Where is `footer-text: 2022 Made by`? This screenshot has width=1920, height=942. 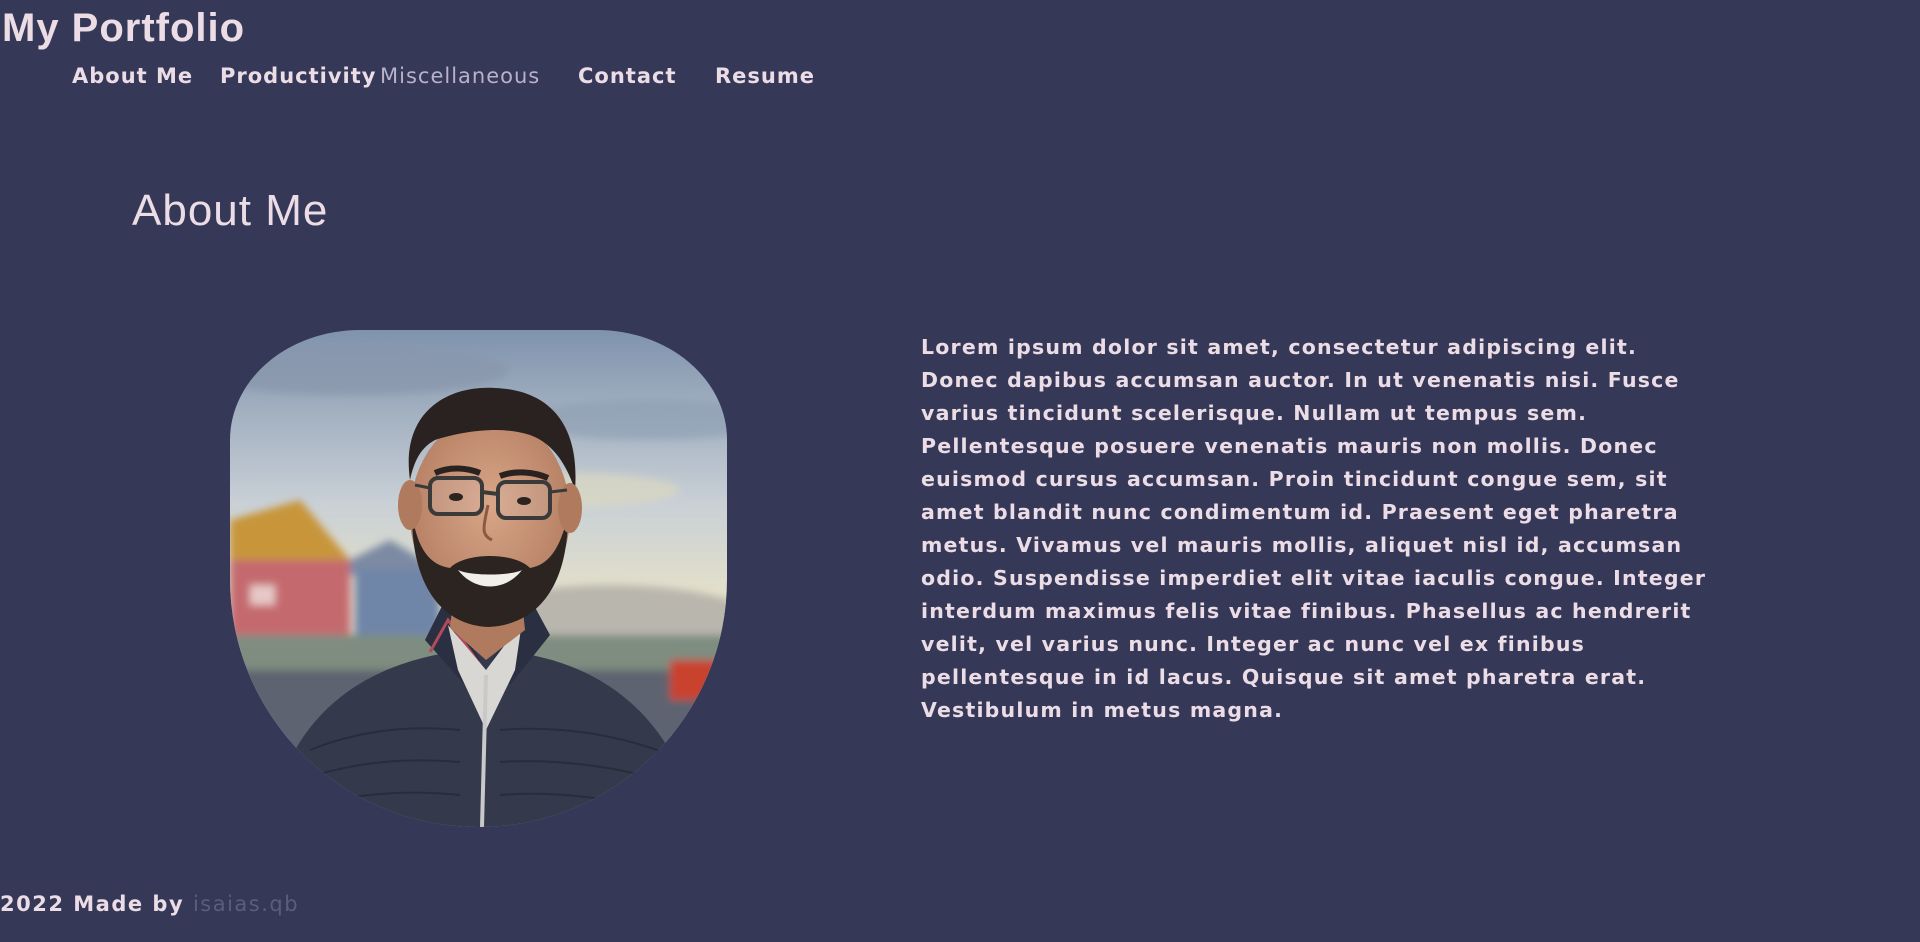
footer-text: 2022 Made by is located at coordinates (92, 904).